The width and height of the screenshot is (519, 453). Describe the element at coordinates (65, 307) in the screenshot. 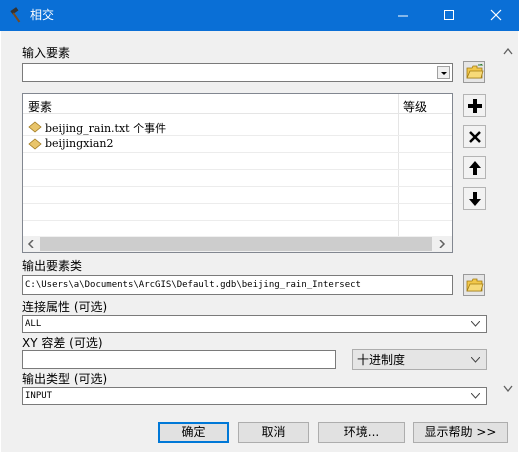

I see `join-attributes-label: 连接属性 (可选)` at that location.